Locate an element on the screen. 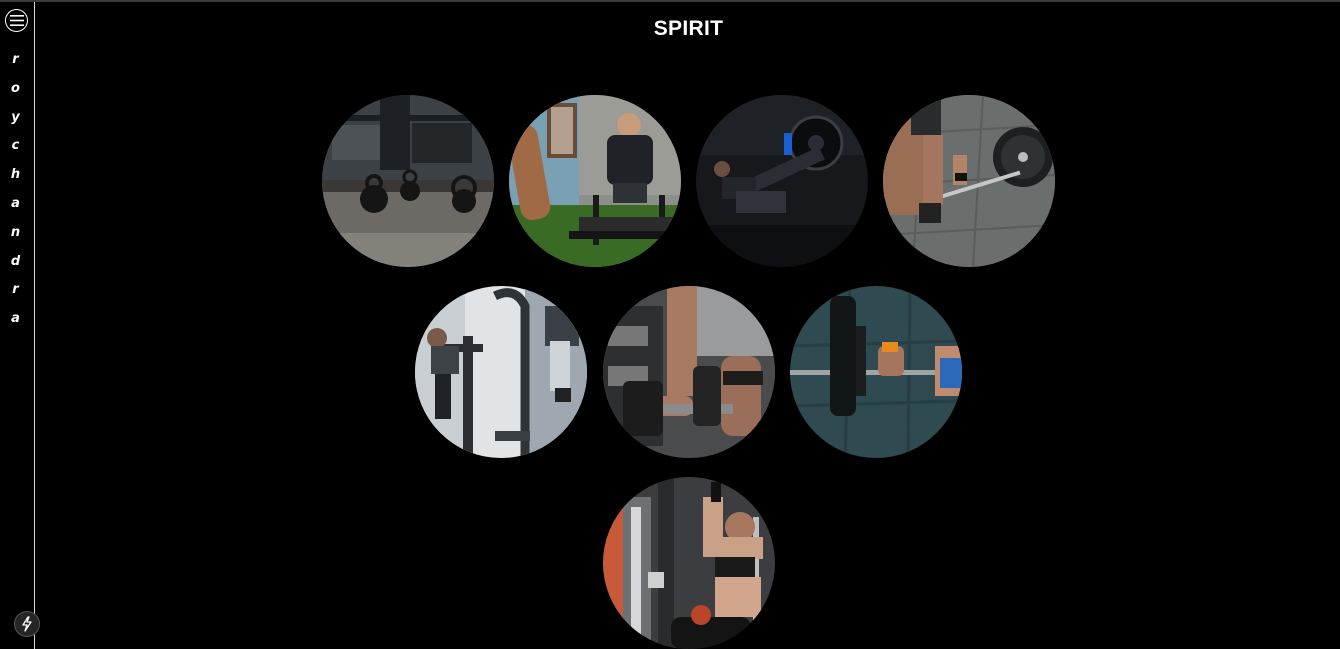 The image size is (1340, 649). barbell-deadlift-photo is located at coordinates (969, 181).